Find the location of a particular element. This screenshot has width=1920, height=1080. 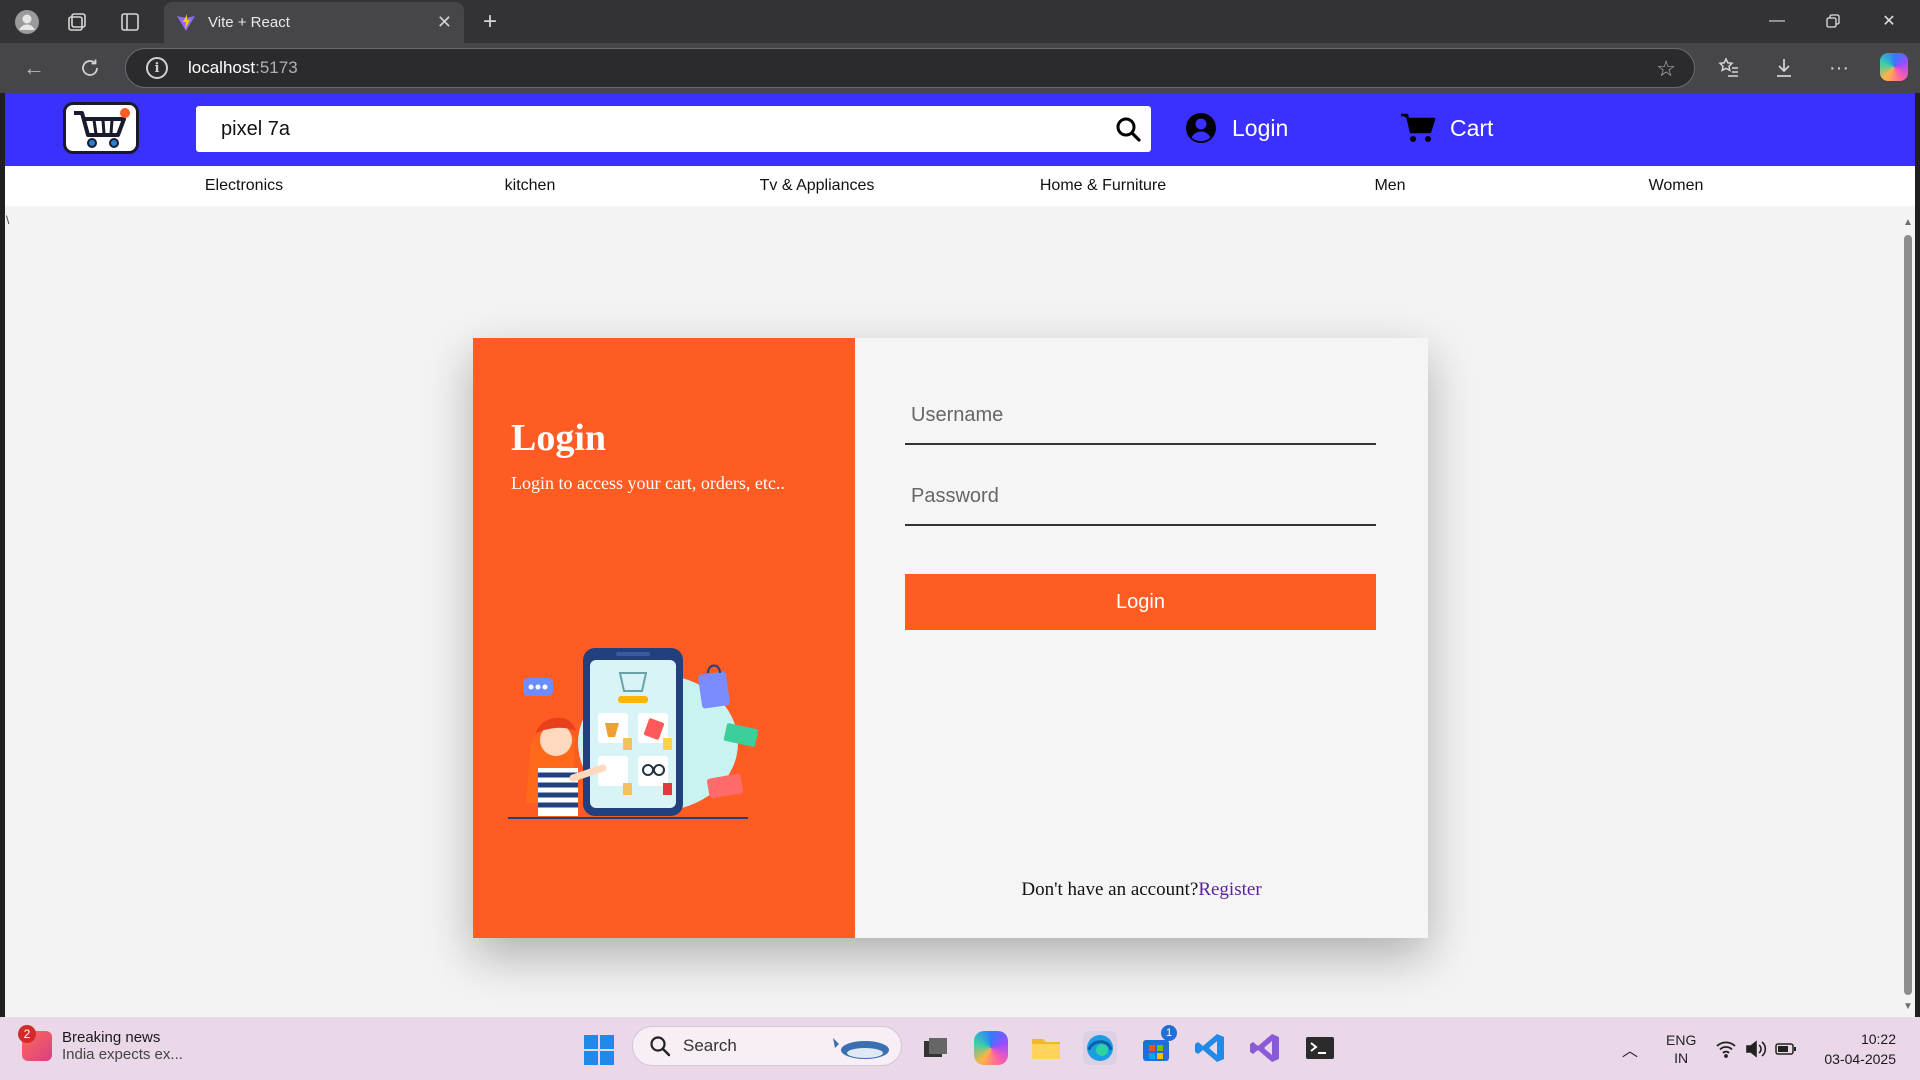

register-prompt-text: Don't have an account? is located at coordinates (1110, 889).